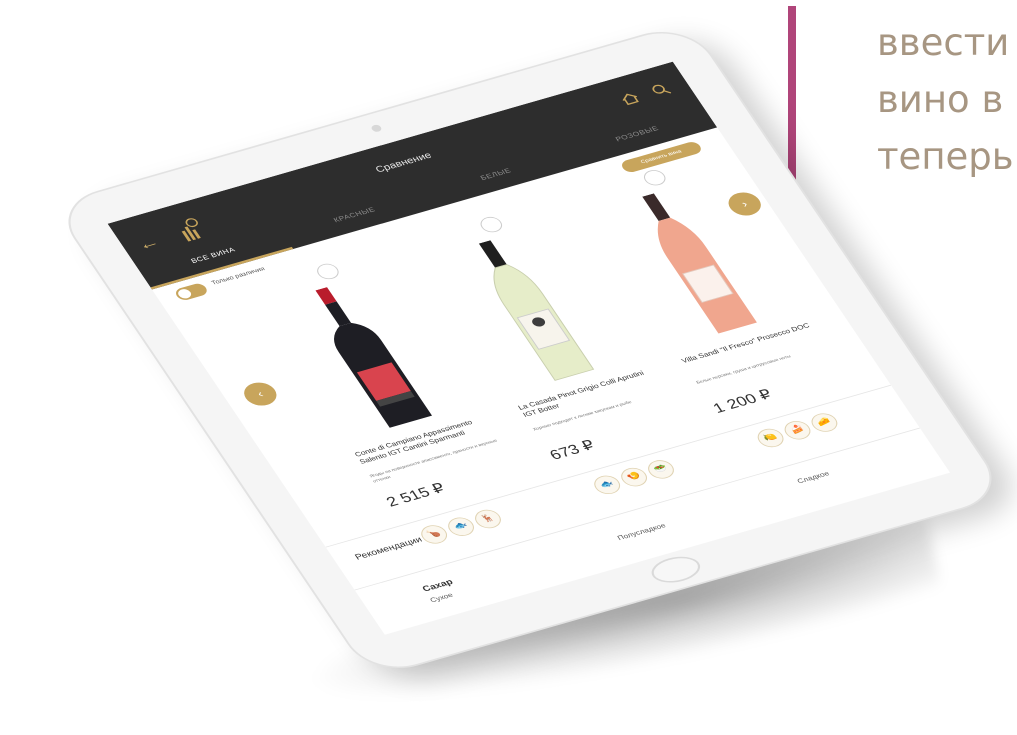 The height and width of the screenshot is (735, 1017). I want to click on food-pairings: 🐟 🍤 🥗, so click(634, 477).